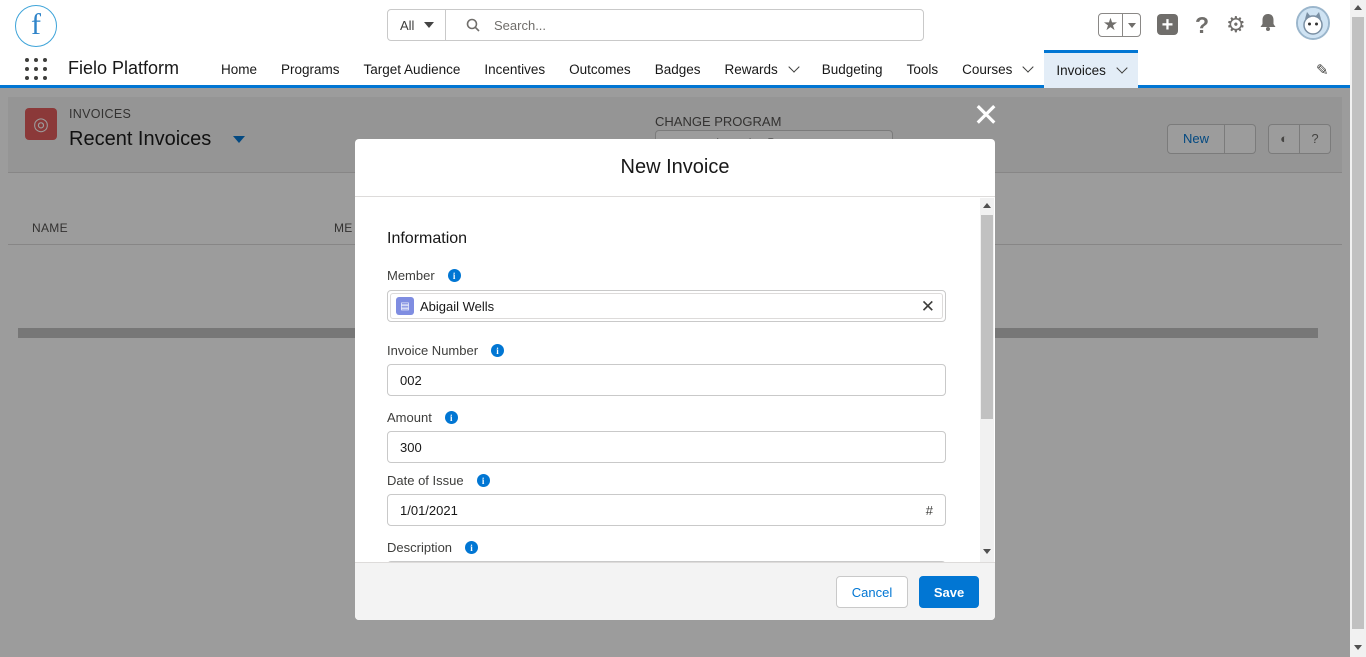  What do you see at coordinates (36, 69) in the screenshot?
I see `app-launcher-icon` at bounding box center [36, 69].